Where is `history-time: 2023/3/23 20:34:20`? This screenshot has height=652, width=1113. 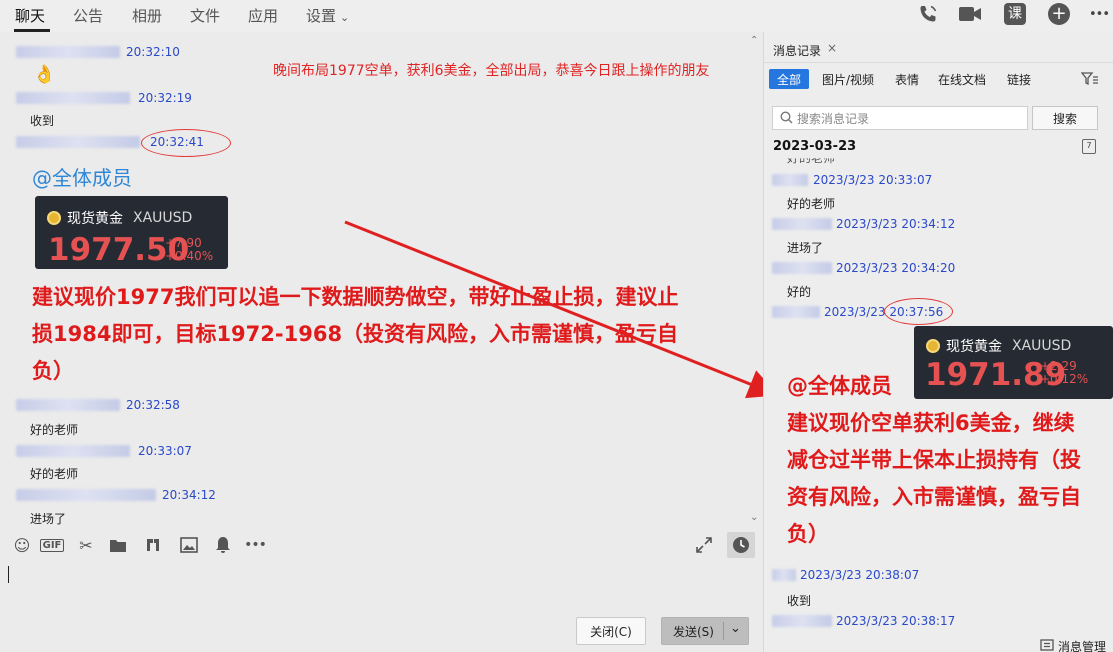 history-time: 2023/3/23 20:34:20 is located at coordinates (896, 268).